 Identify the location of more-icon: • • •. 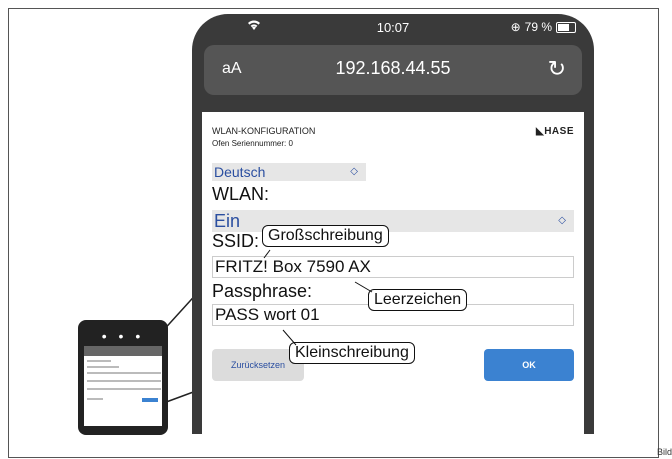
(123, 336).